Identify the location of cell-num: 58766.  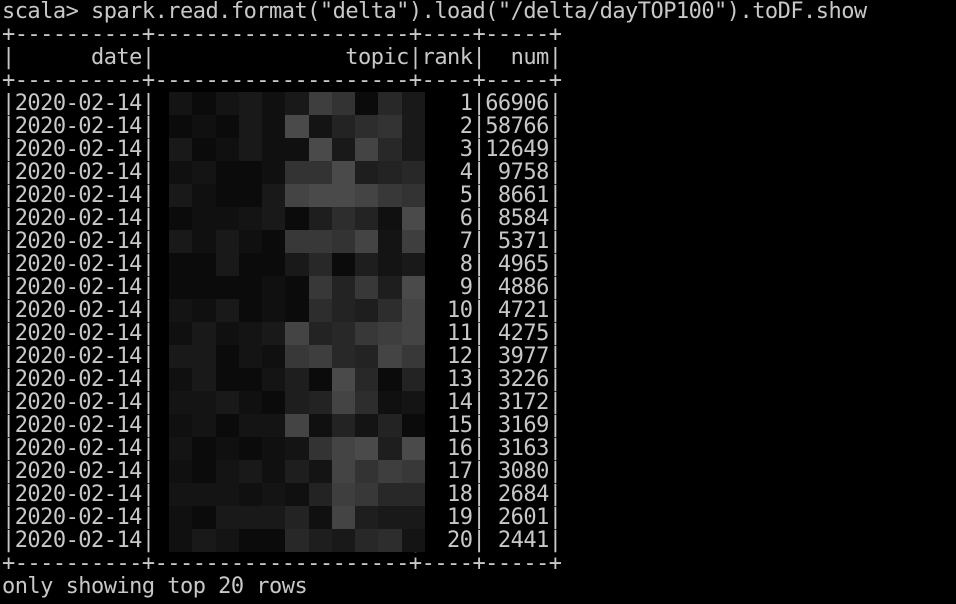
(517, 126).